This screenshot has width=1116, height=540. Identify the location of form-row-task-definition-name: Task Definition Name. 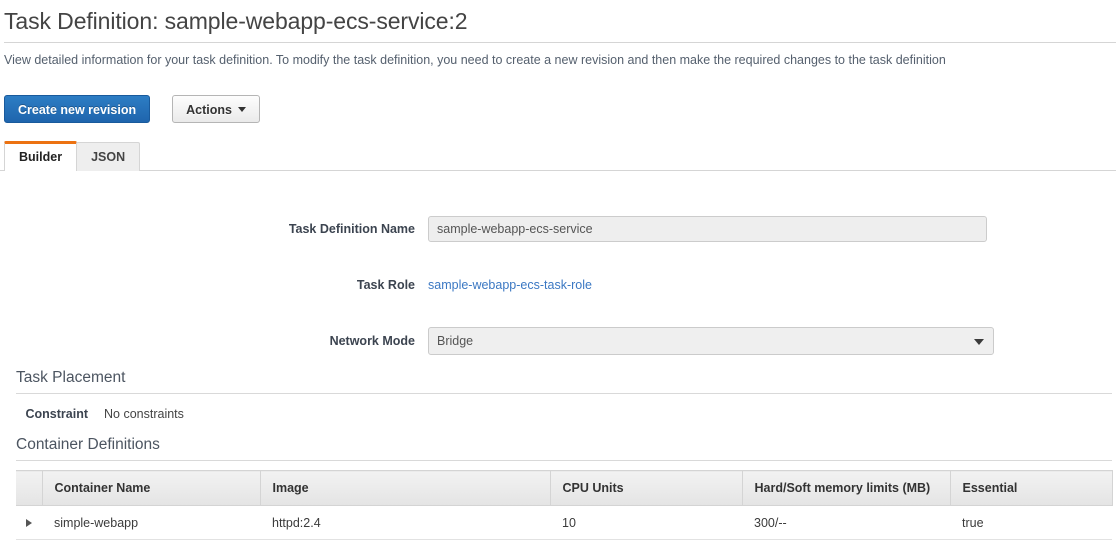
(558, 229).